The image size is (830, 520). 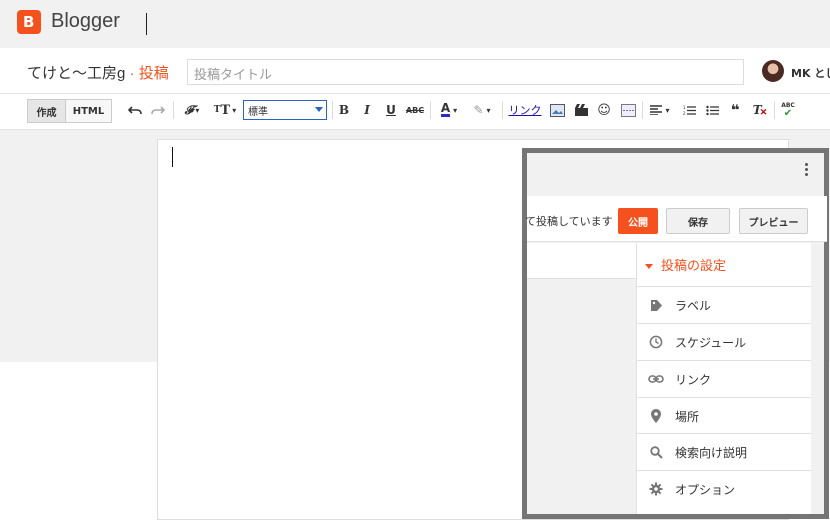 What do you see at coordinates (154, 73) in the screenshot?
I see `breadcrumb-posts: 投稿` at bounding box center [154, 73].